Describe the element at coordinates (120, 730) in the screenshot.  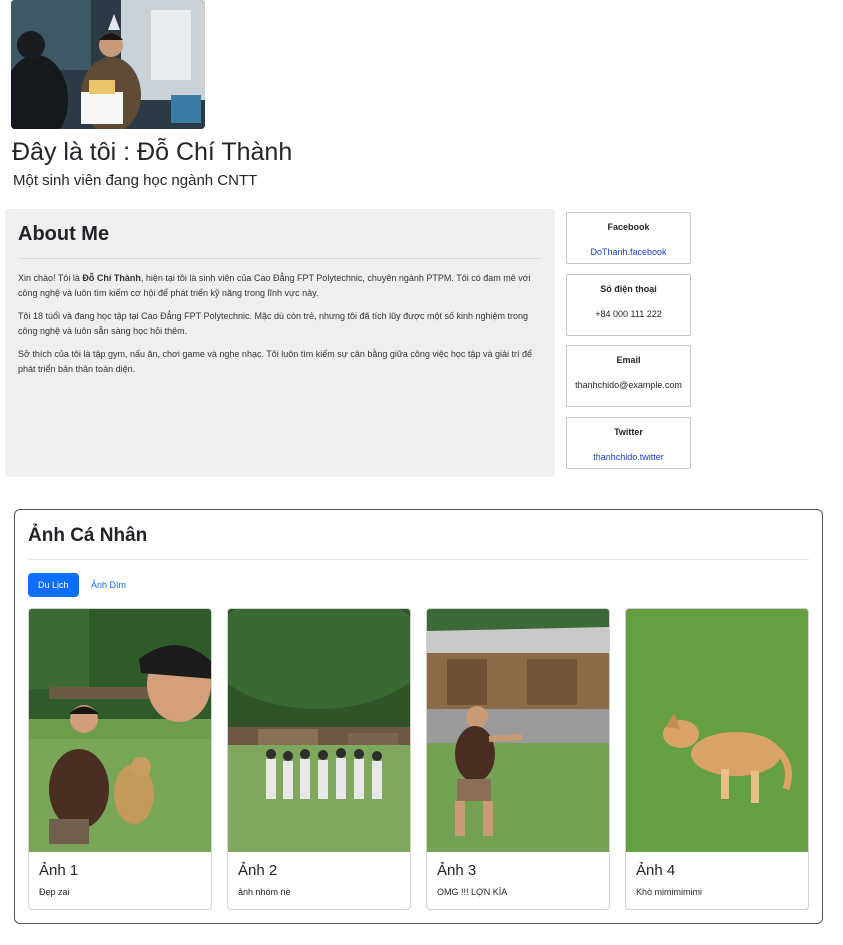
I see `photo-1-image` at that location.